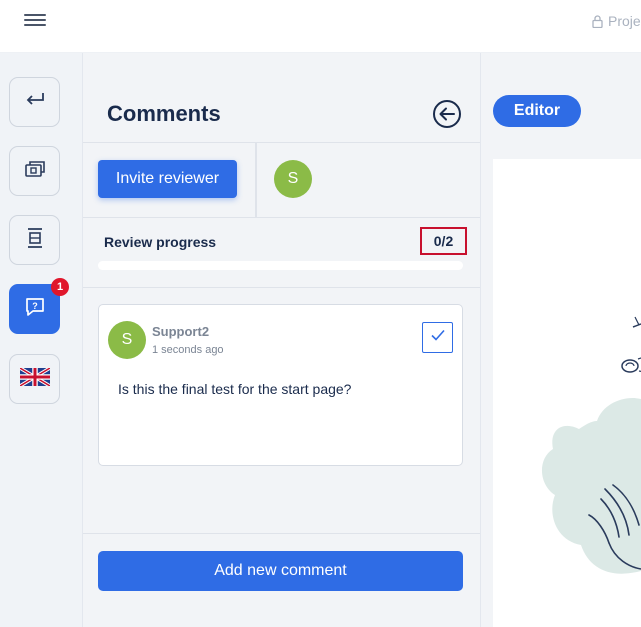  What do you see at coordinates (537, 111) in the screenshot?
I see `editor-tab-button: Editor` at bounding box center [537, 111].